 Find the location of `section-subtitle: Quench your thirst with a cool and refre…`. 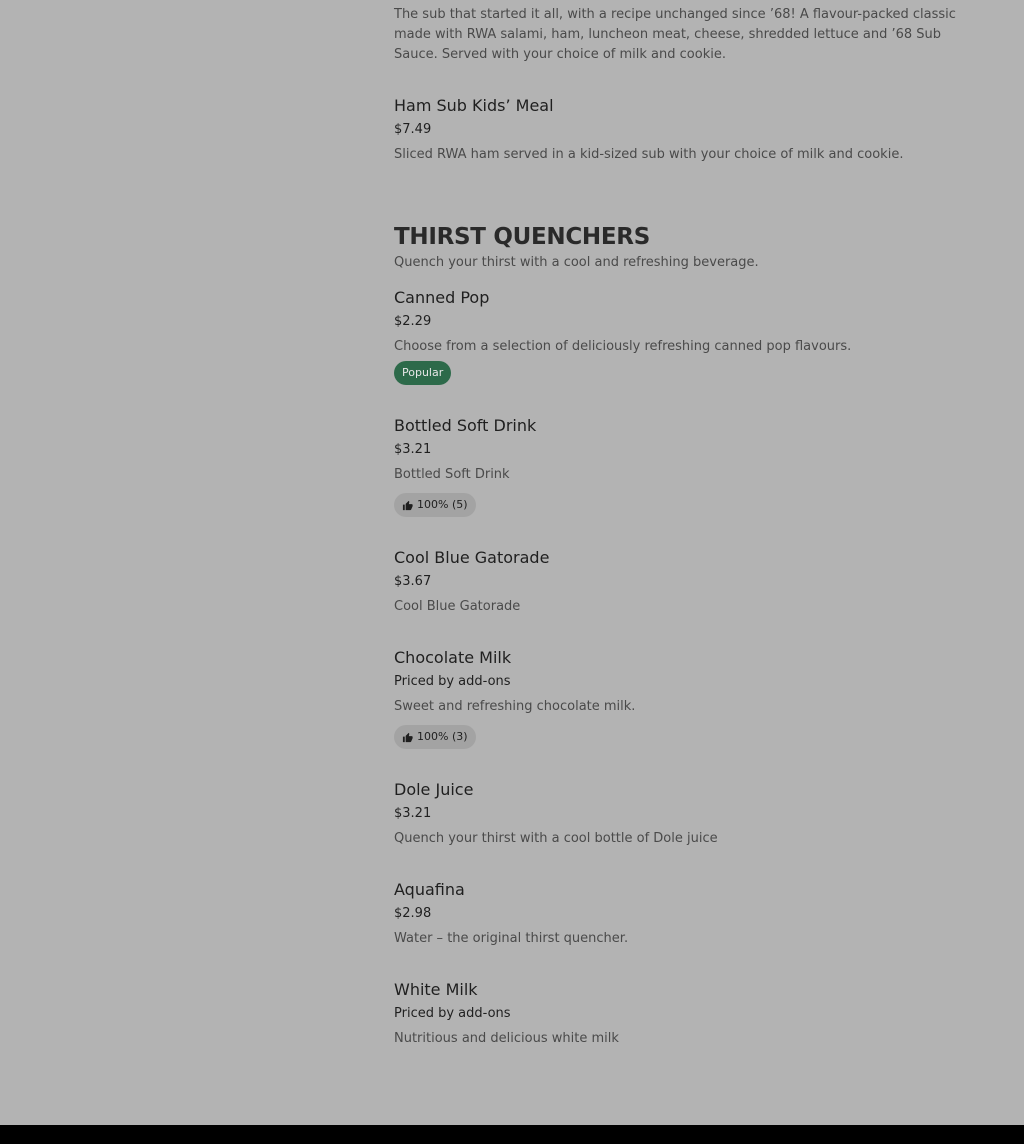

section-subtitle: Quench your thirst with a cool and refre… is located at coordinates (576, 262).